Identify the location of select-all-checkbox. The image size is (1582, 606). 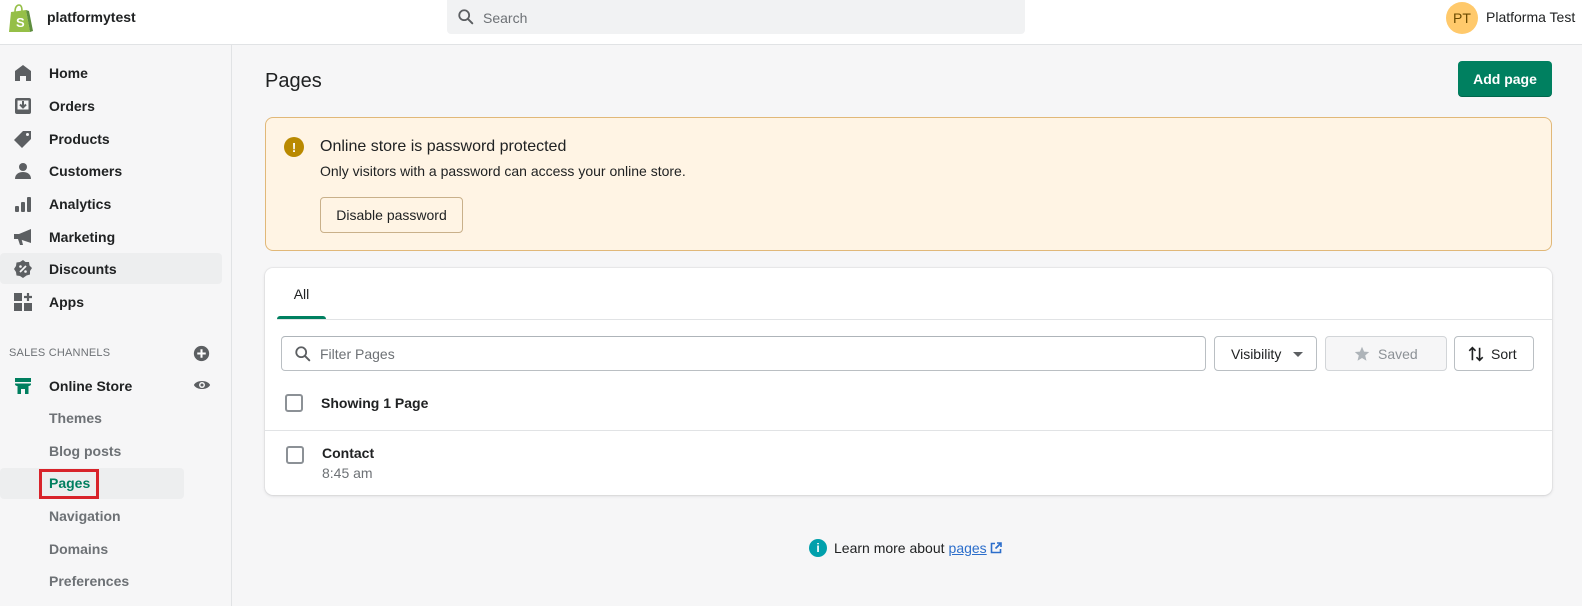
(294, 403).